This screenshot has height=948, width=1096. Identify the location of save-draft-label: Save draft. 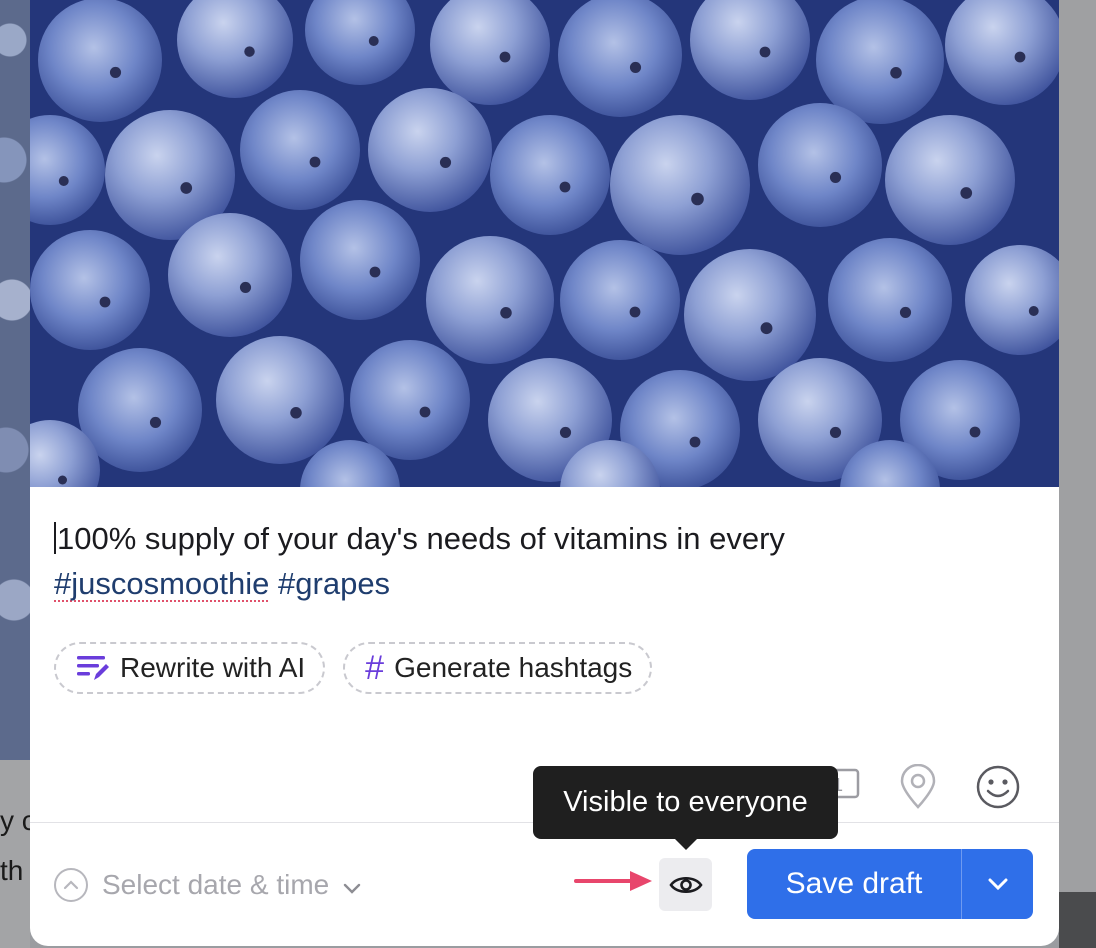
(854, 883).